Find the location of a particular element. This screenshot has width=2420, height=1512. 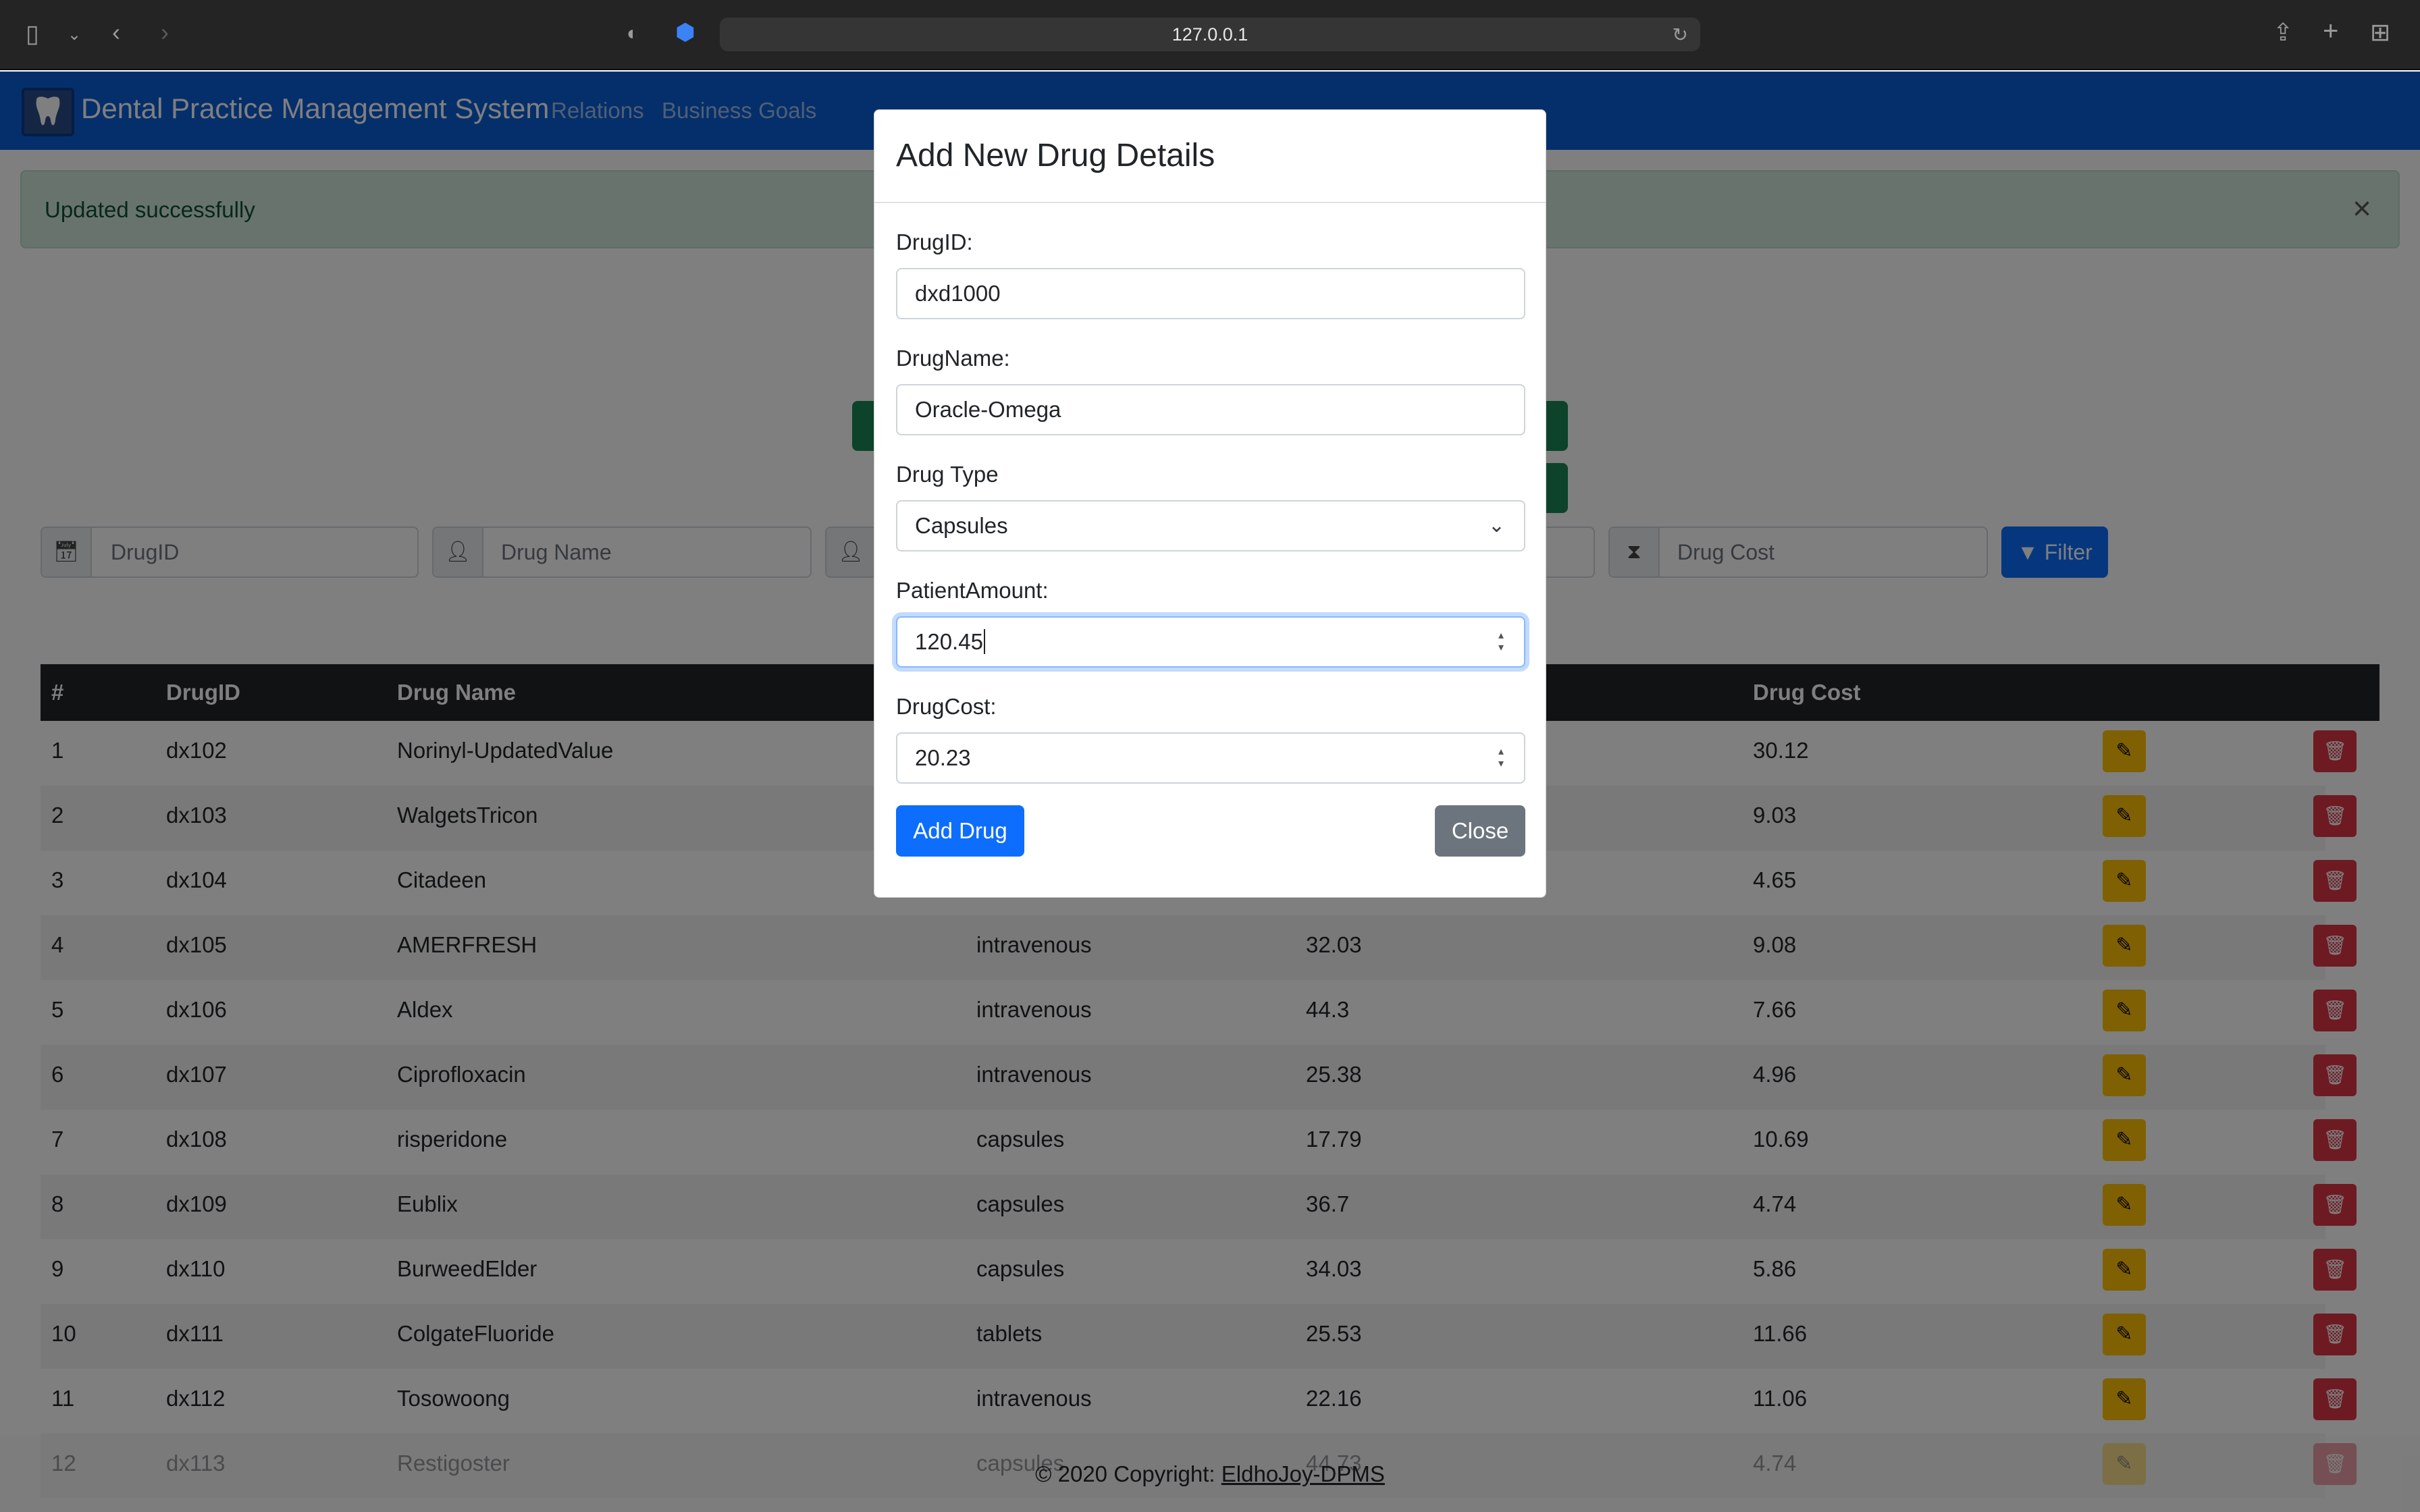

drugid-field: dxd1000 is located at coordinates (1210, 293).